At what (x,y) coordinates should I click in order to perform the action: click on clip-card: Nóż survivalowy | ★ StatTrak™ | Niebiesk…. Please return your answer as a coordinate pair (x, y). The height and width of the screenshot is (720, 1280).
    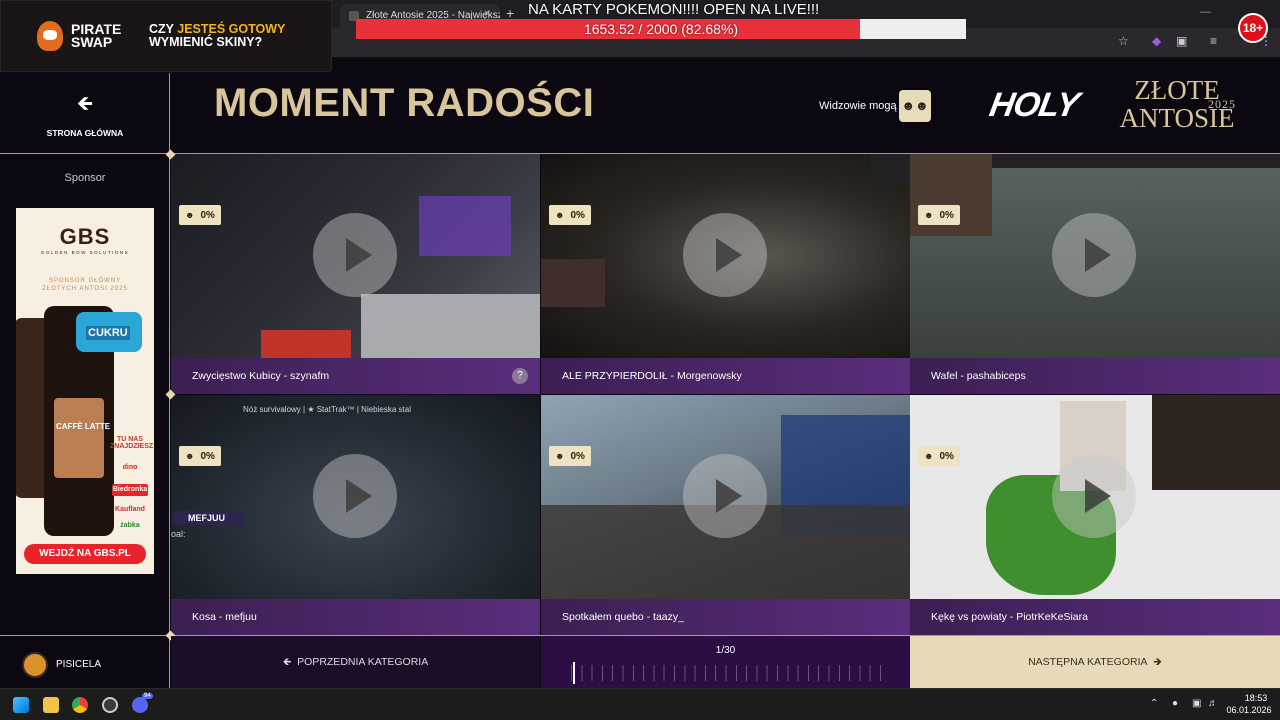
    Looking at the image, I should click on (355, 515).